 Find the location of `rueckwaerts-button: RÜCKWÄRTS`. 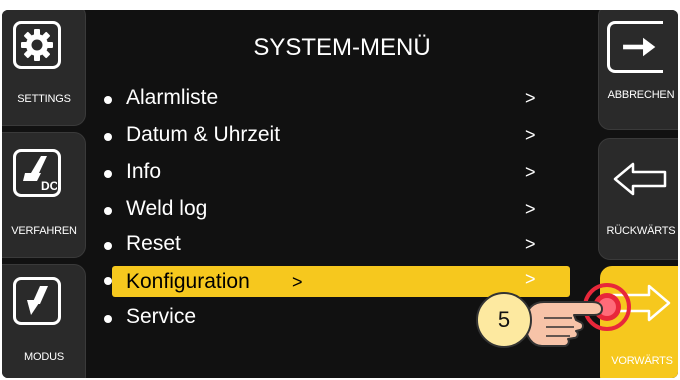

rueckwaerts-button: RÜCKWÄRTS is located at coordinates (638, 199).